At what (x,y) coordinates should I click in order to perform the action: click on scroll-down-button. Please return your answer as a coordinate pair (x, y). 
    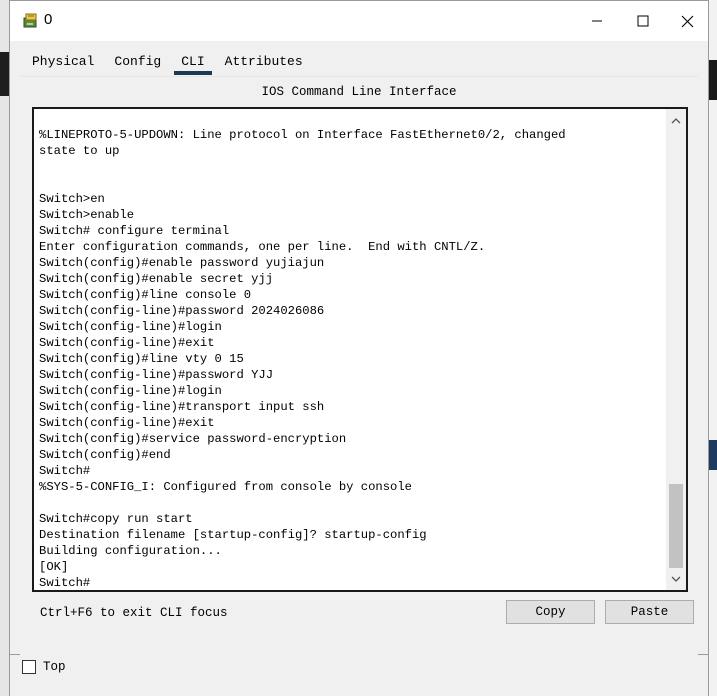
    Looking at the image, I should click on (676, 579).